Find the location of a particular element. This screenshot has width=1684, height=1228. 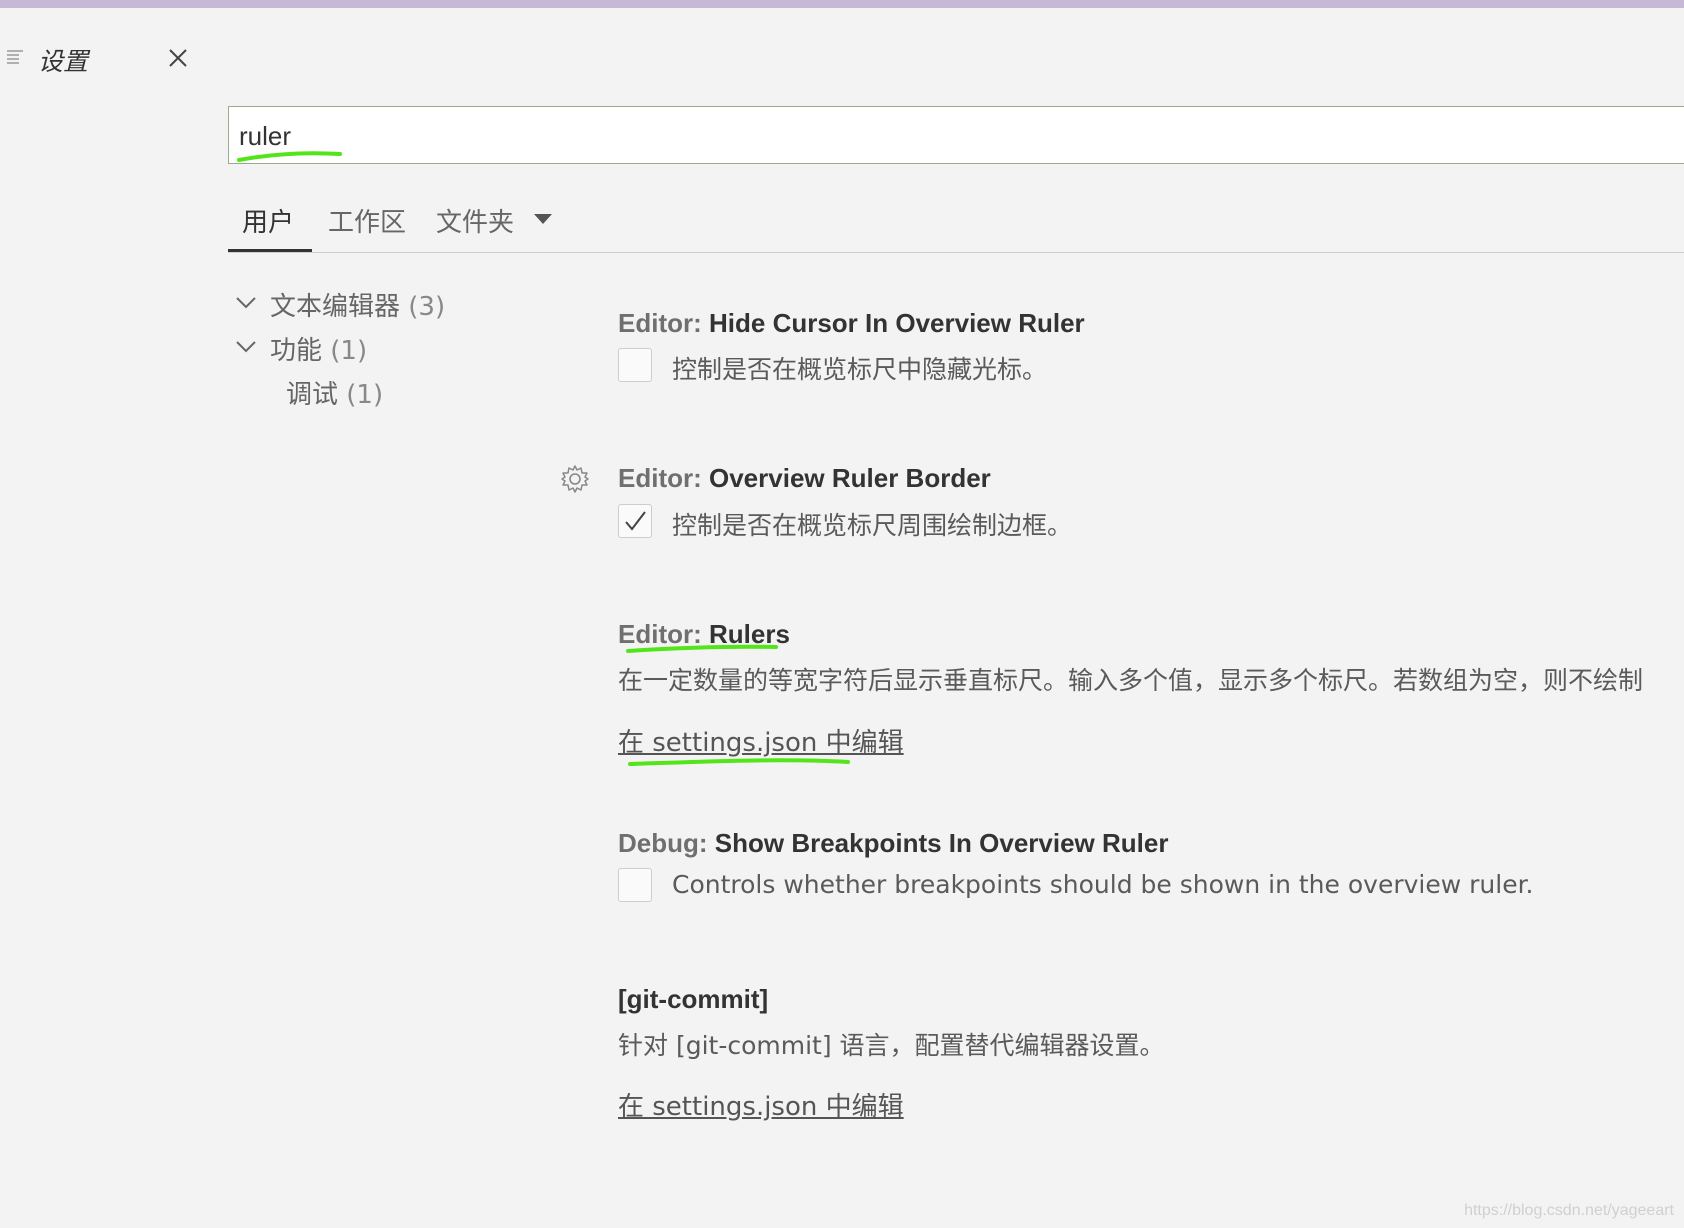

settings-tab: 设置 is located at coordinates (105, 51).